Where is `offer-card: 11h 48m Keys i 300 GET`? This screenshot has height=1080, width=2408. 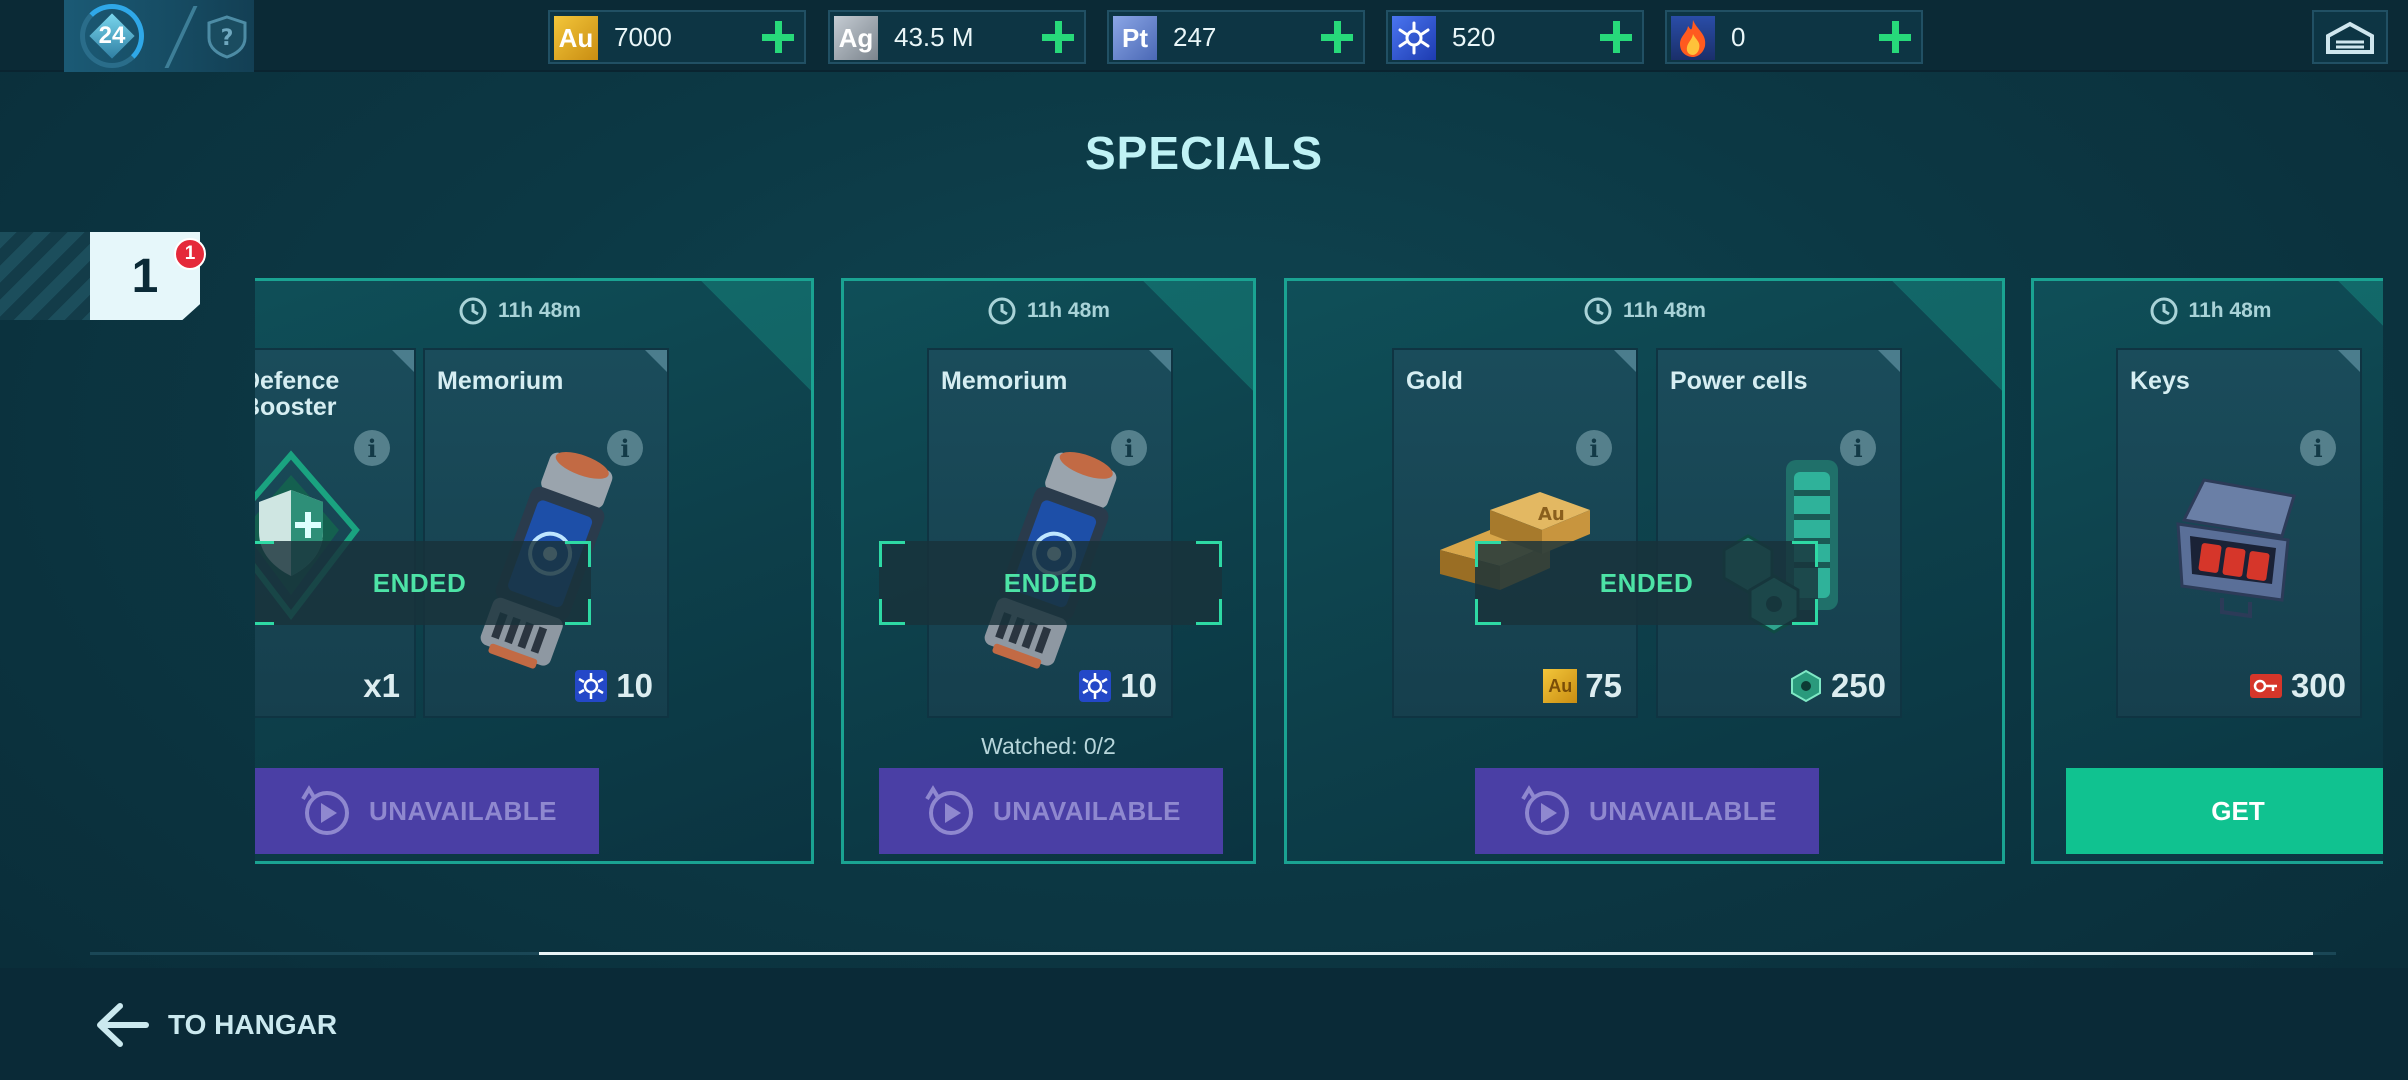
offer-card: 11h 48m Keys i 300 GET is located at coordinates (2207, 571).